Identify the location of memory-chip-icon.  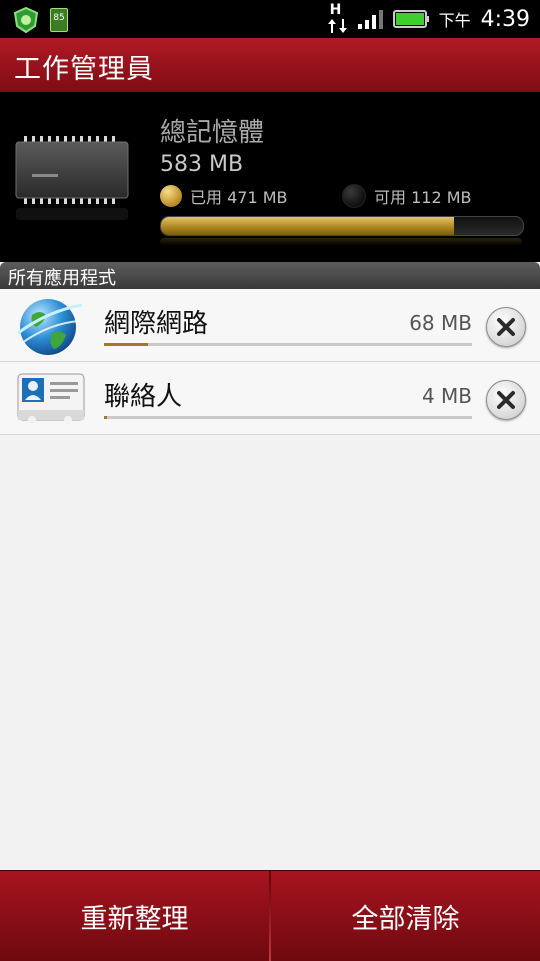
(72, 178).